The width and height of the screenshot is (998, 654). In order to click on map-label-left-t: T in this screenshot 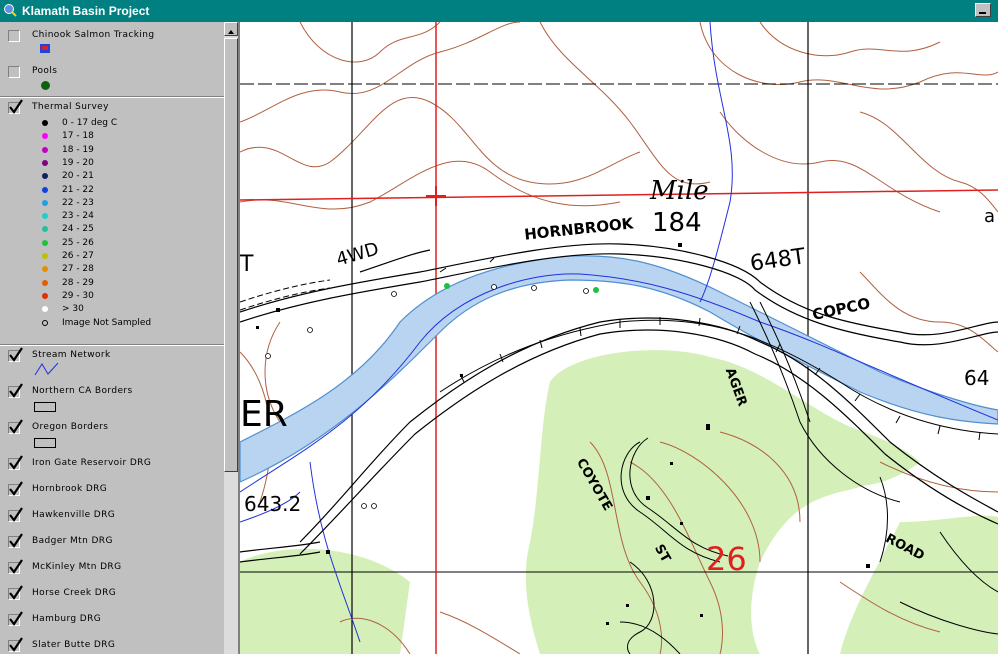, I will do `click(247, 264)`.